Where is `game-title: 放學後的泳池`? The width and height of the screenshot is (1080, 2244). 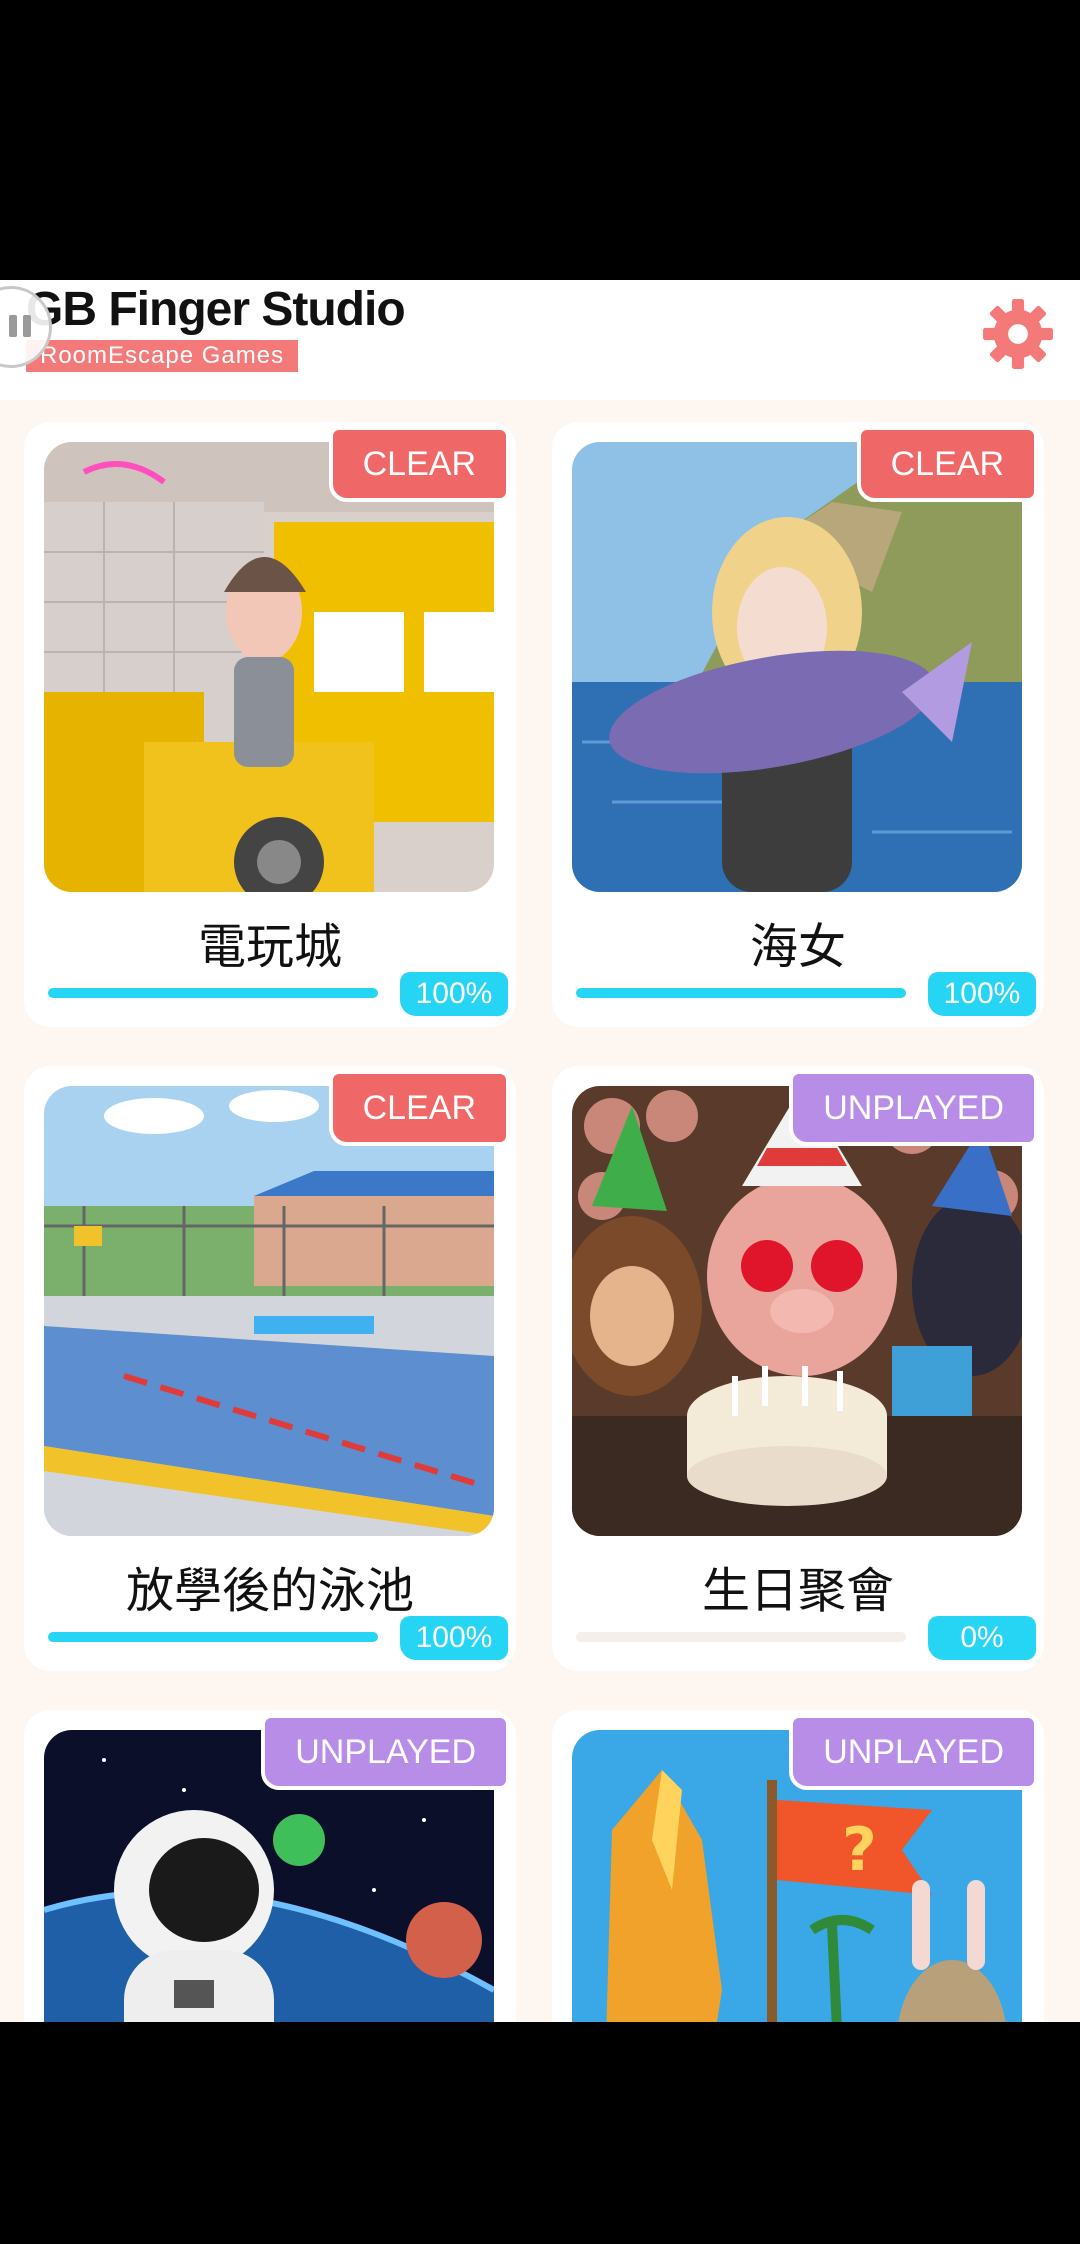 game-title: 放學後的泳池 is located at coordinates (269, 1591).